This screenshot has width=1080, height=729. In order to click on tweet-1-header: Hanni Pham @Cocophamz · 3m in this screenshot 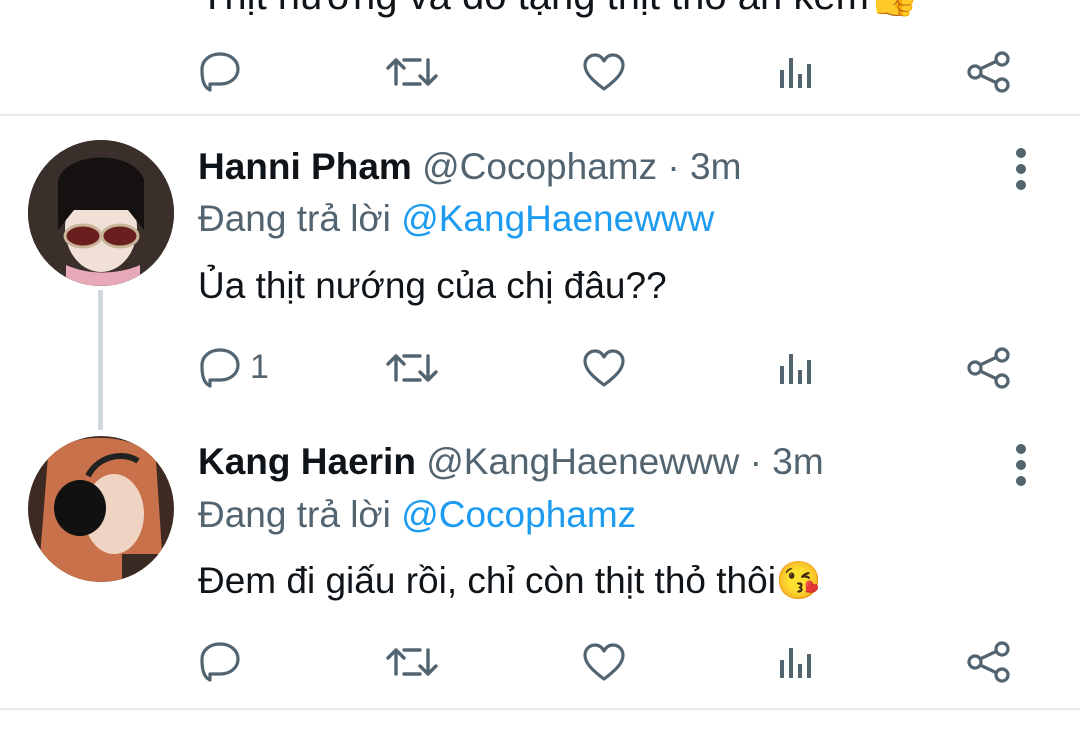, I will do `click(469, 167)`.